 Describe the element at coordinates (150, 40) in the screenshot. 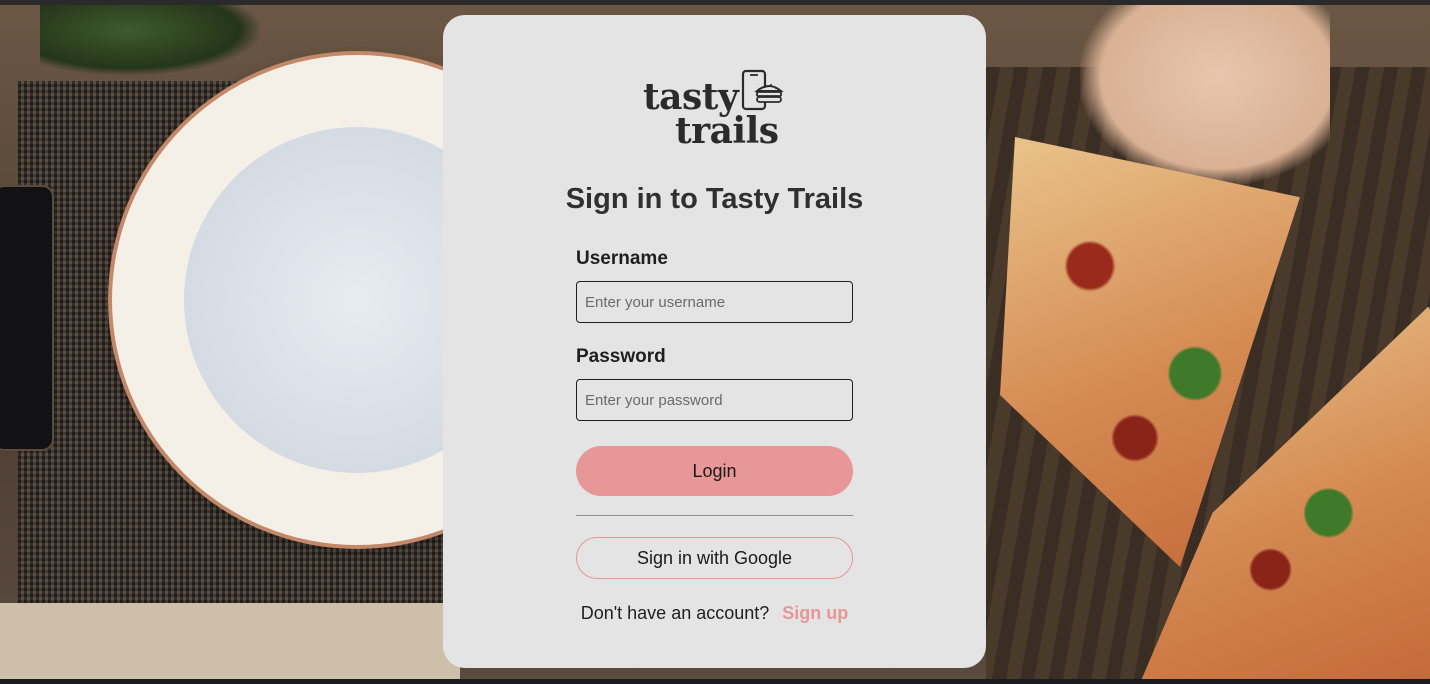

I see `greenery-decoration` at that location.